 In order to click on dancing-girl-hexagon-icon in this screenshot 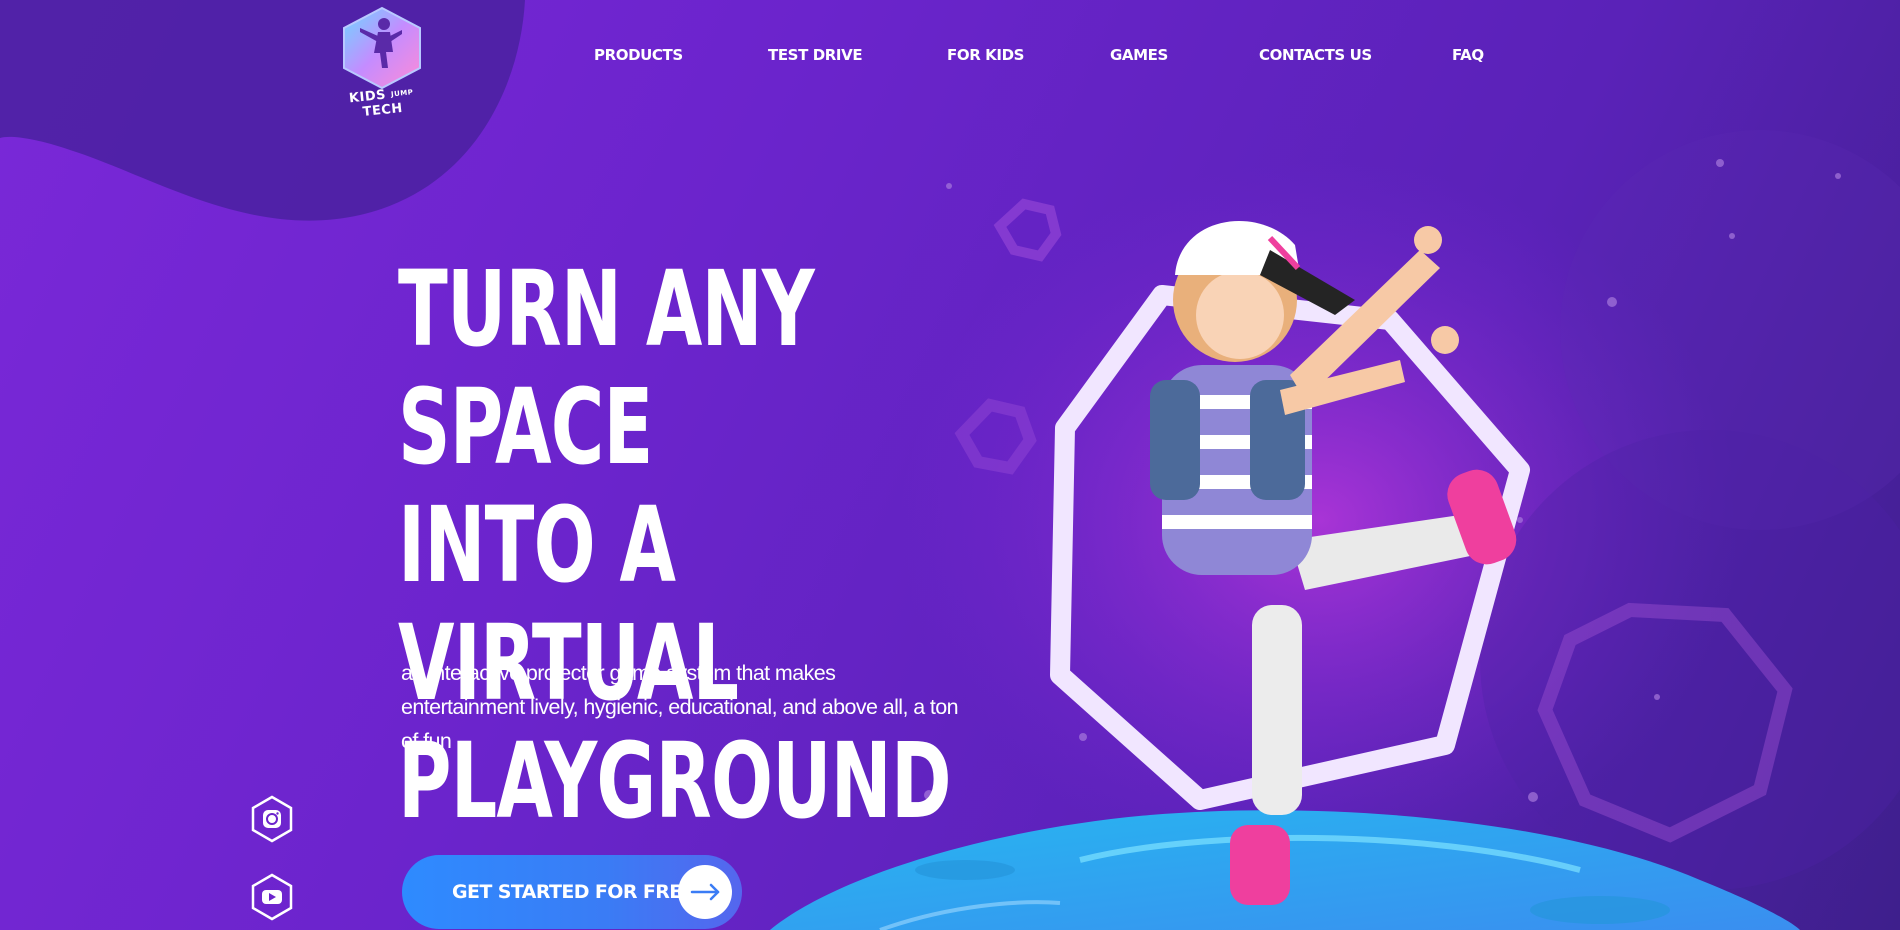, I will do `click(382, 48)`.